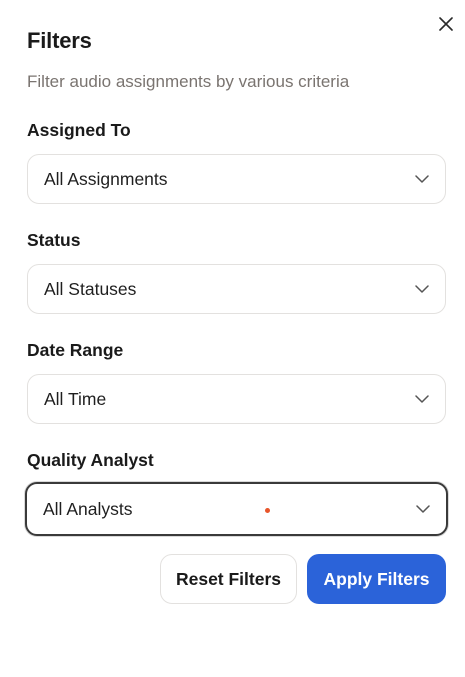  Describe the element at coordinates (90, 288) in the screenshot. I see `status-value: All Statuses` at that location.